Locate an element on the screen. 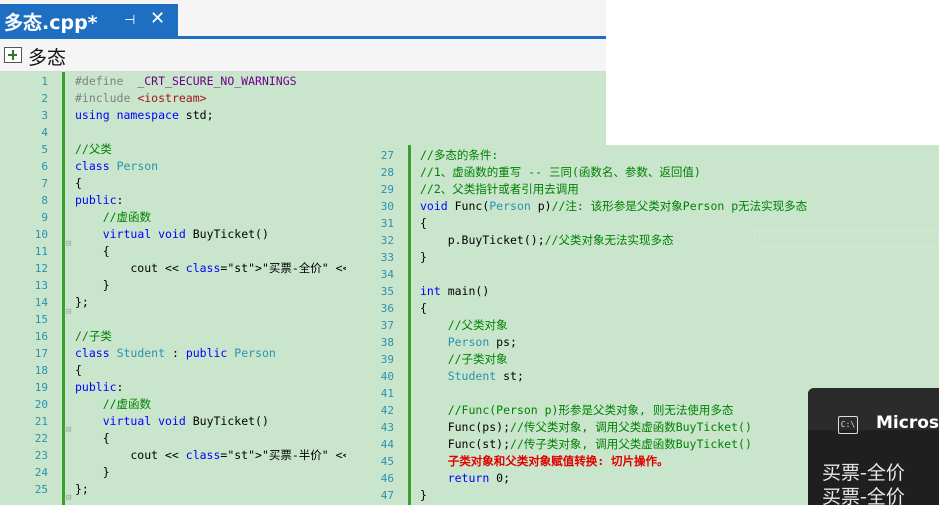 This screenshot has height=509, width=939. console-title-bar: C:\ Microso is located at coordinates (873, 411).